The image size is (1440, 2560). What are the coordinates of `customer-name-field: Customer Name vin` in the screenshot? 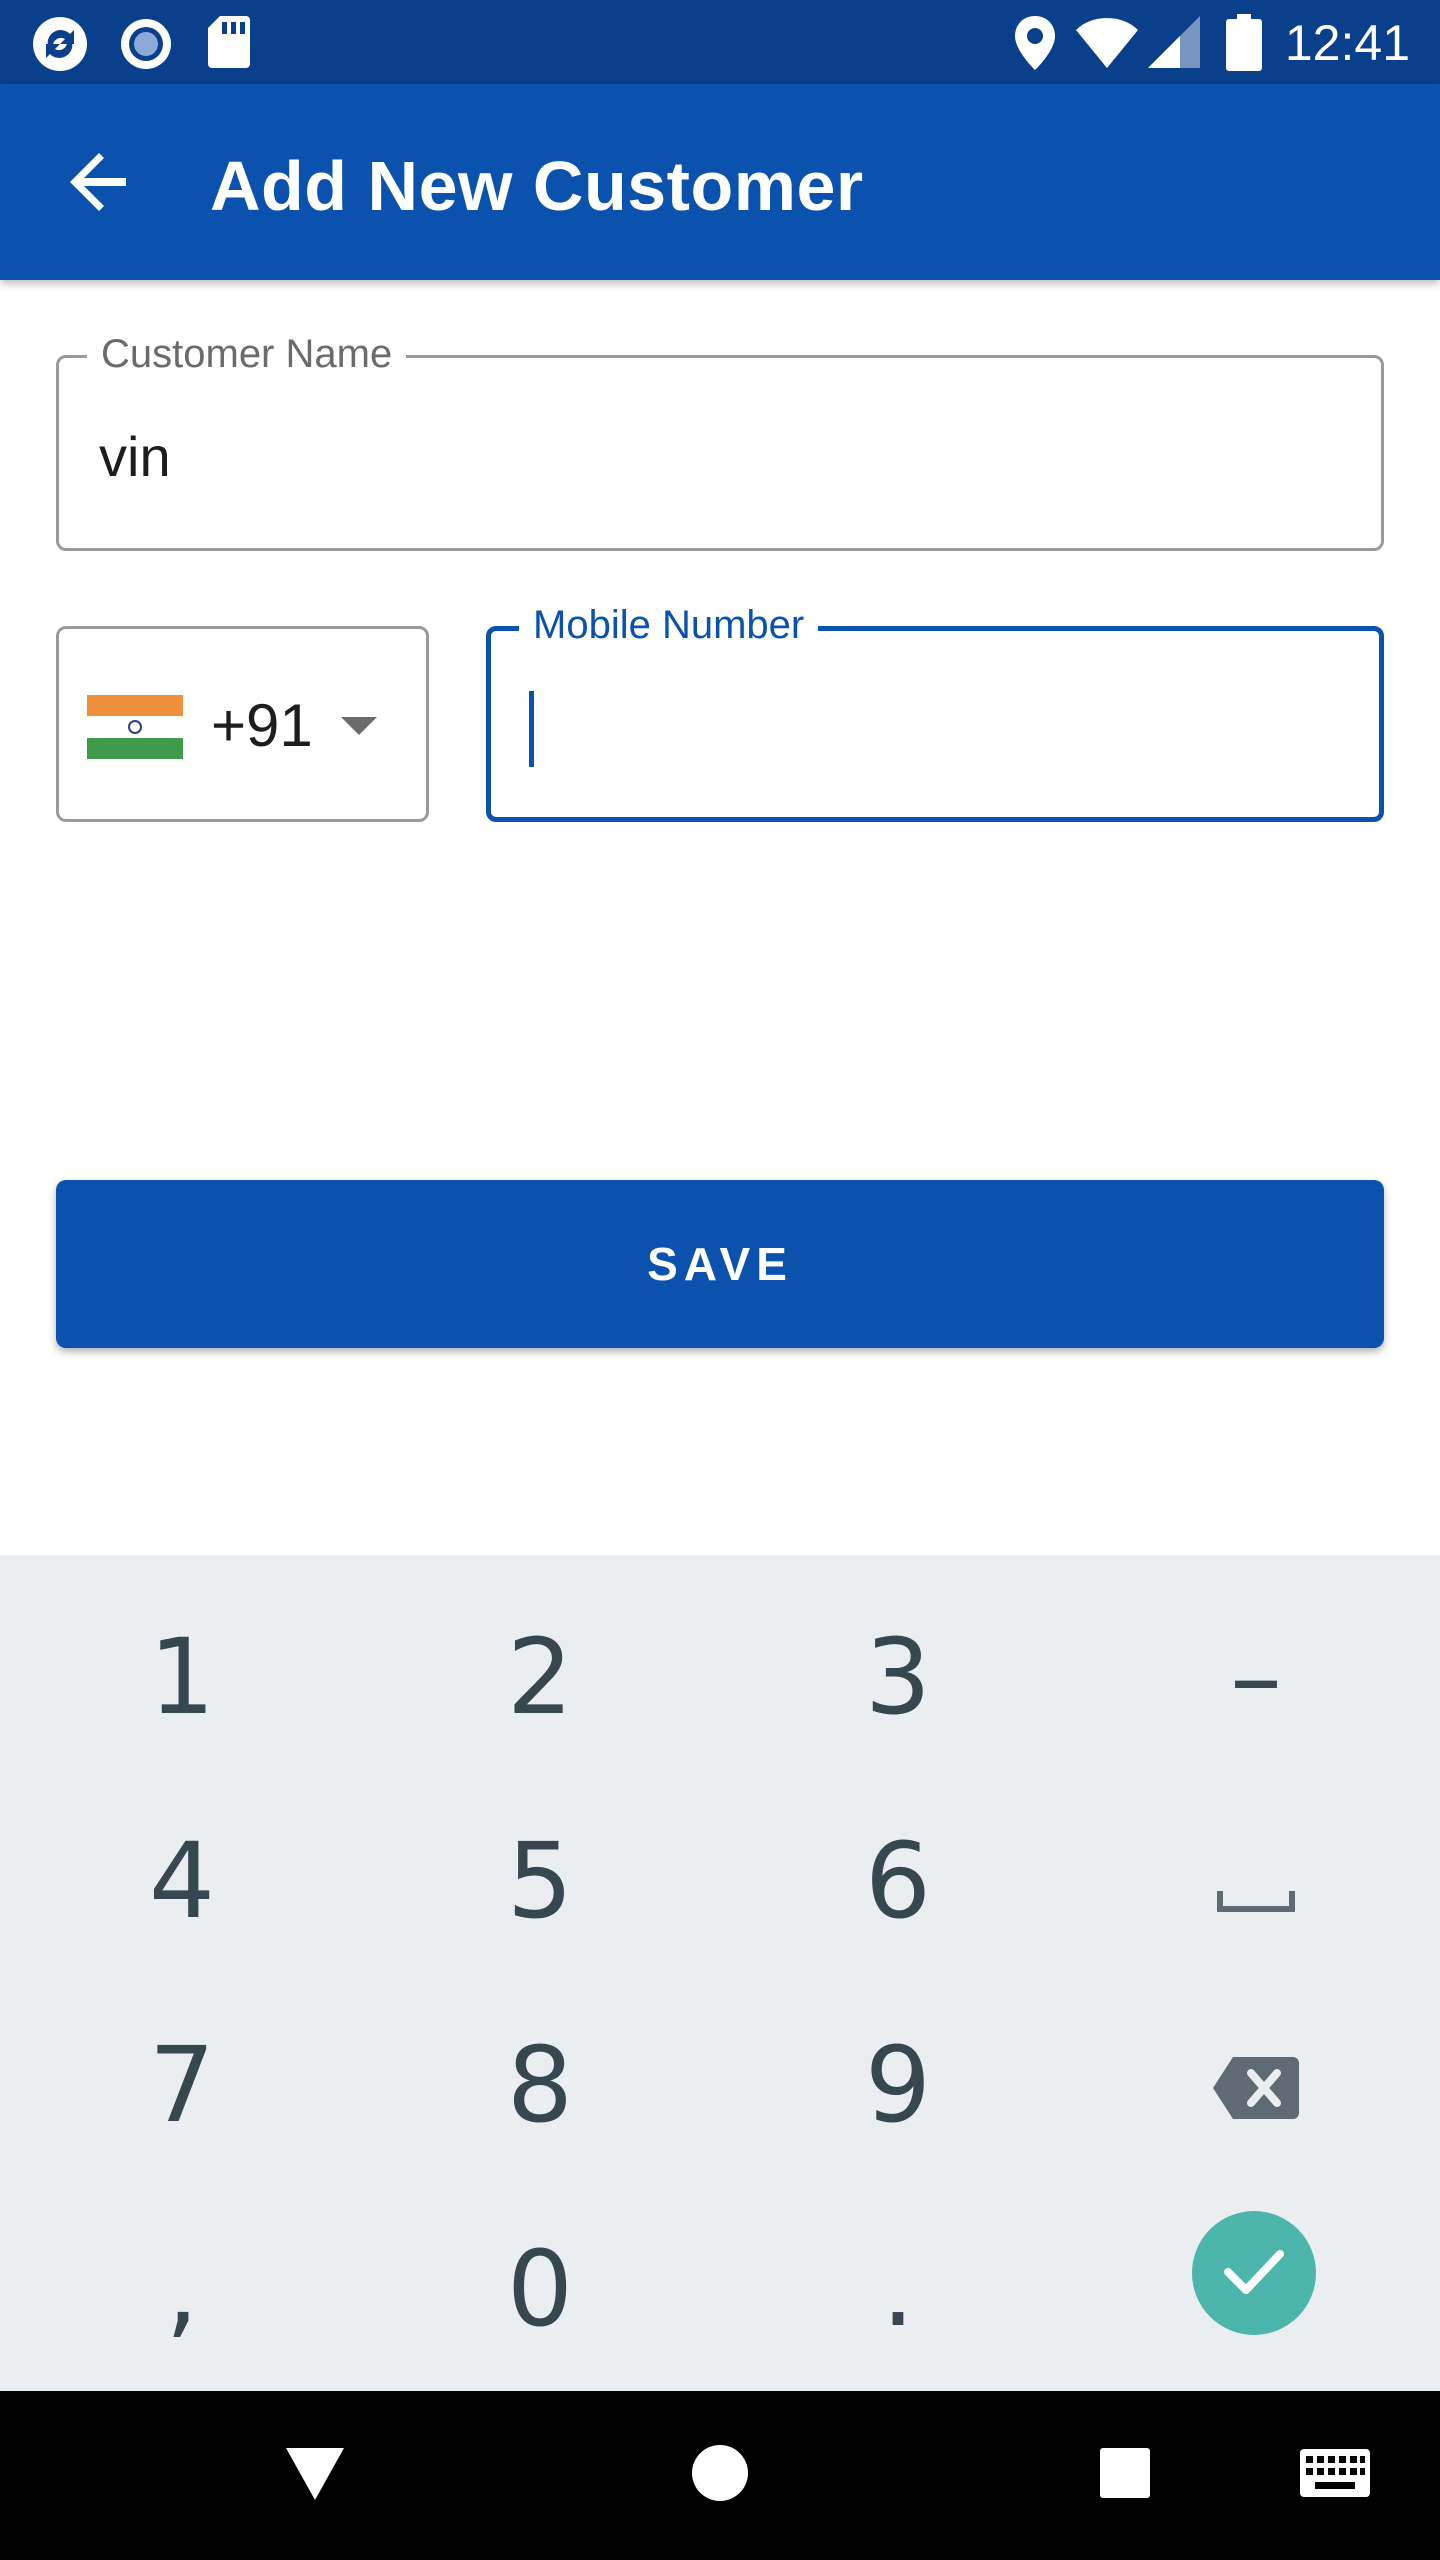 It's located at (720, 441).